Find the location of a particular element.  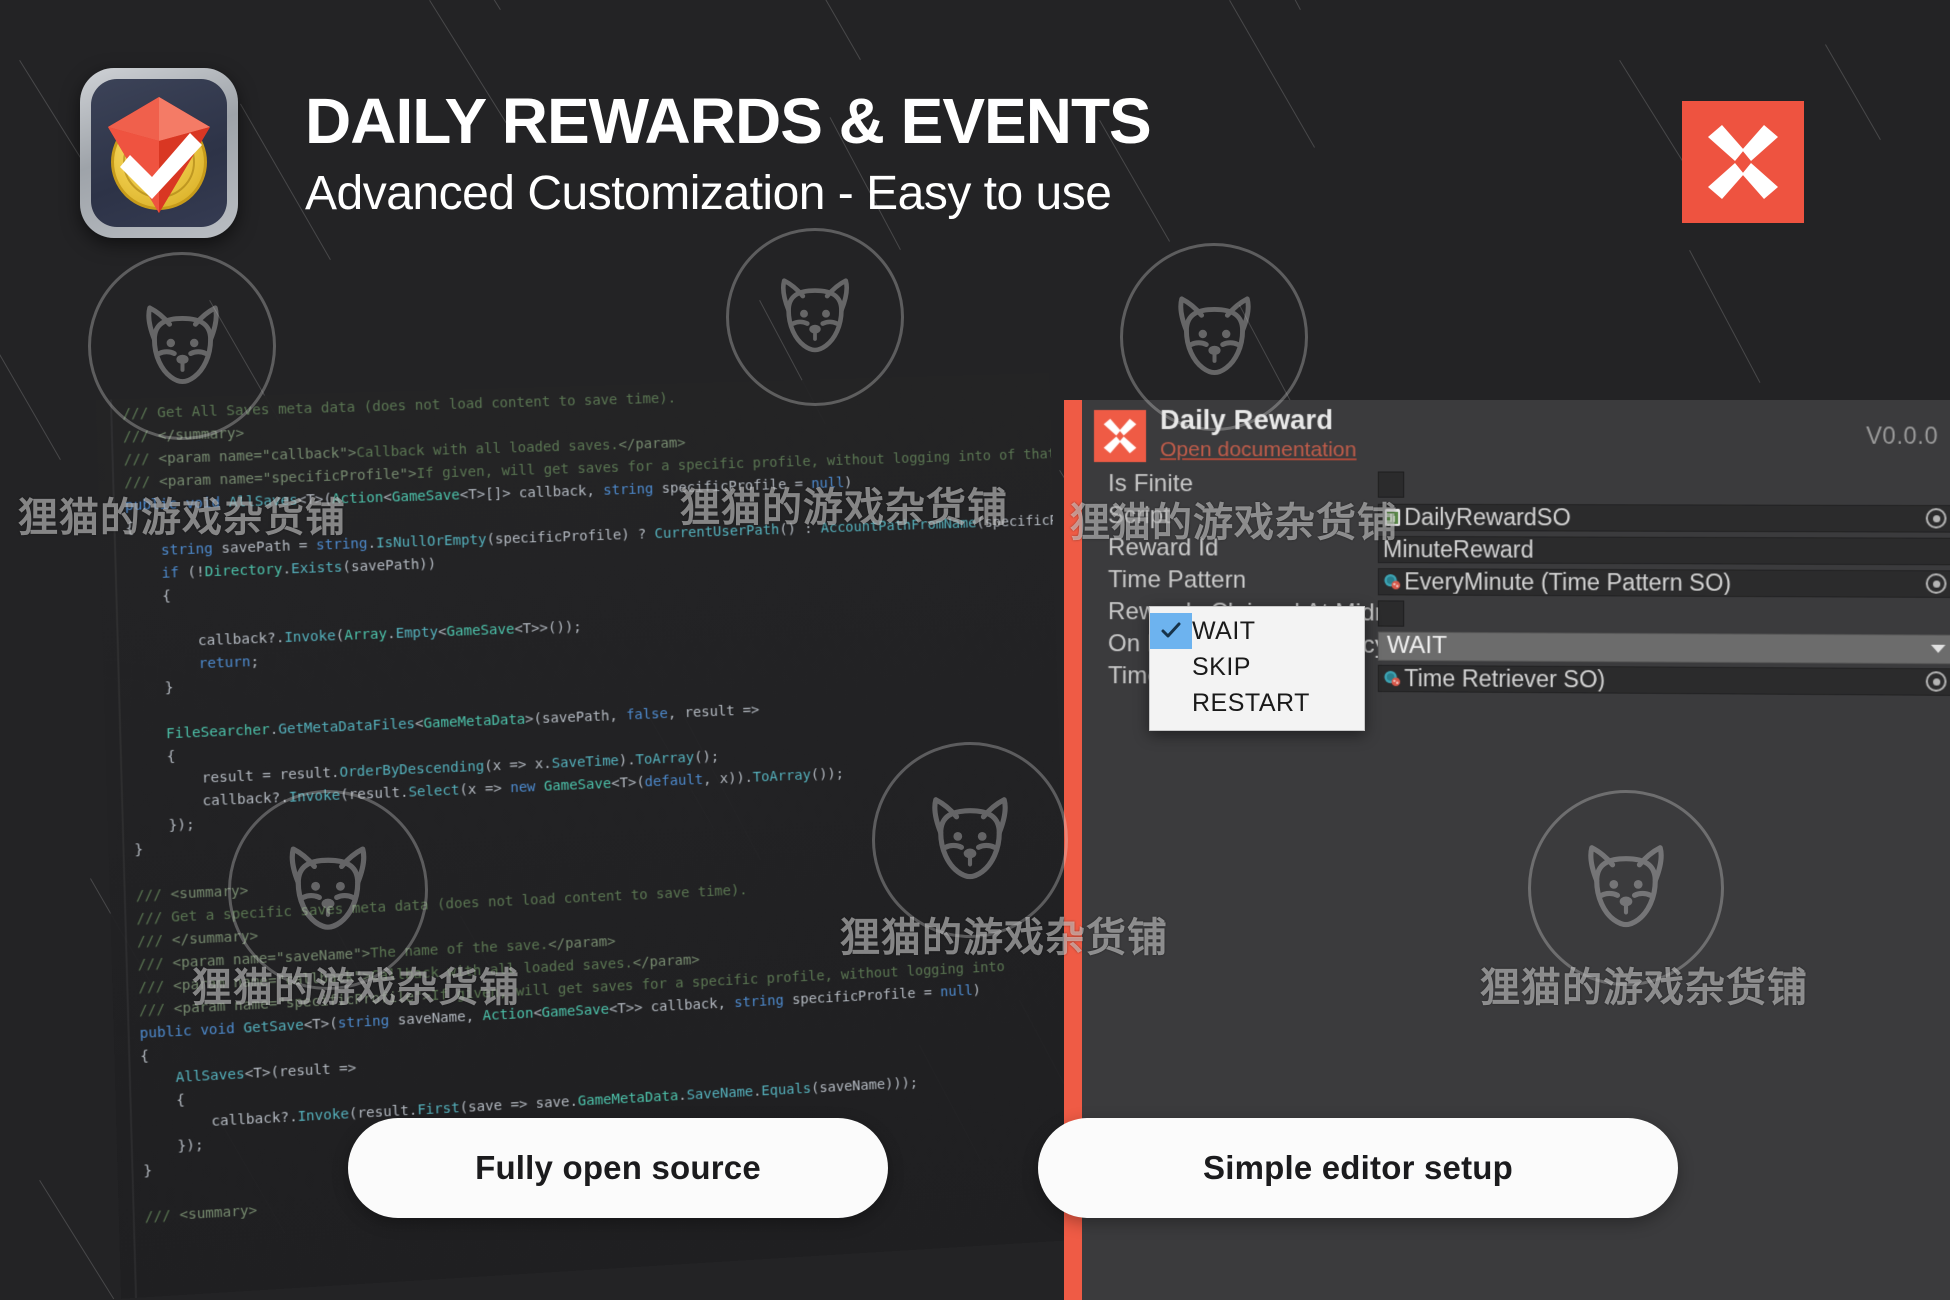

menu-item-wait: WAIT is located at coordinates (1257, 631).